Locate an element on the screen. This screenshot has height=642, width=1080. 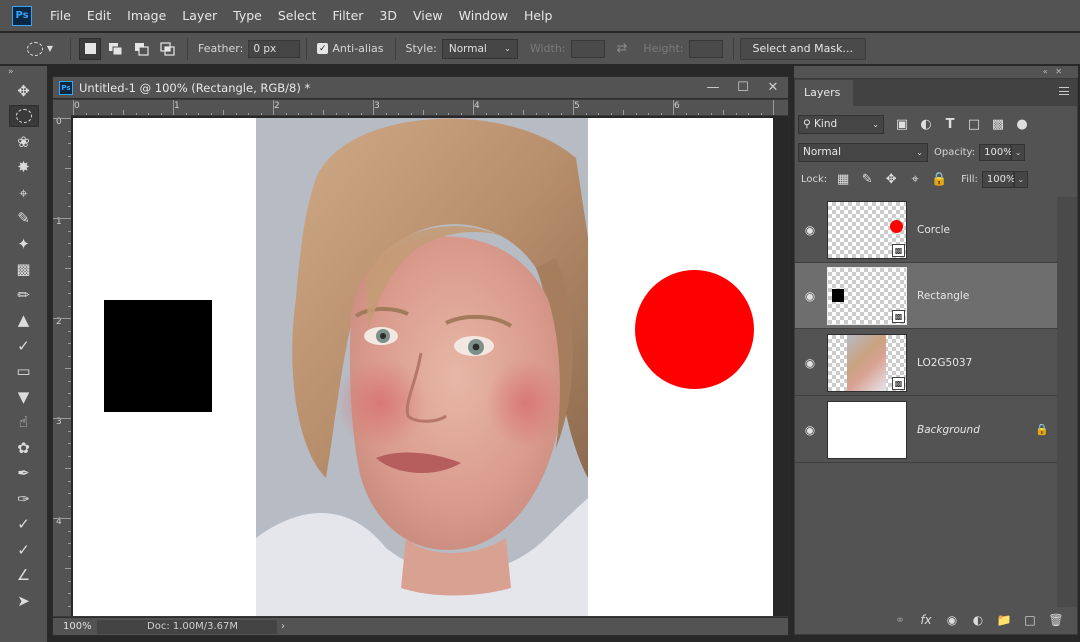
layer-filter-row: ⚲ Kind ⌄ ▣ ◐ T □ ▩ ● is located at coordinates (937, 124).